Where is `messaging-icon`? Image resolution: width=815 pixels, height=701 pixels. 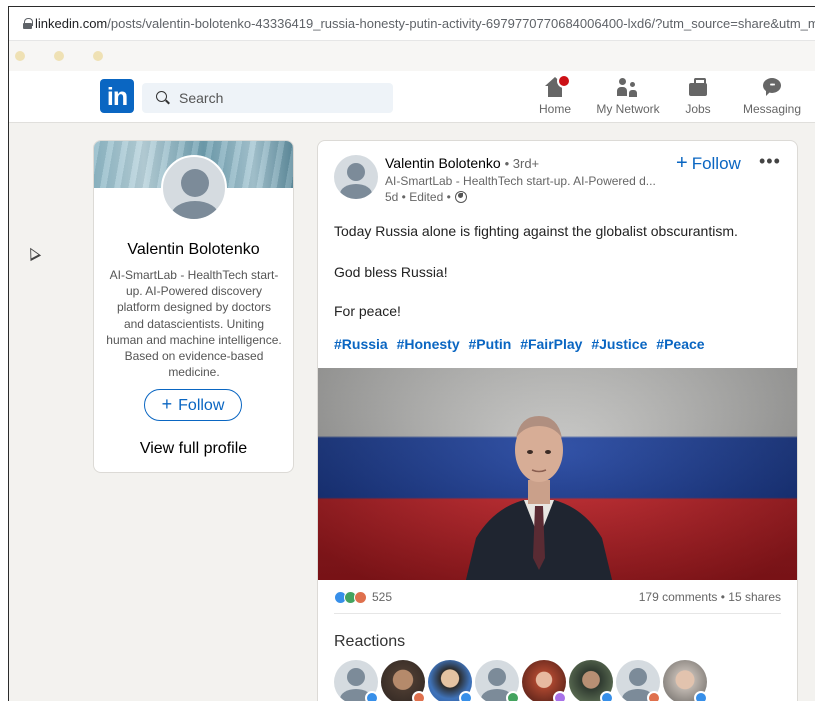
messaging-icon is located at coordinates (772, 88).